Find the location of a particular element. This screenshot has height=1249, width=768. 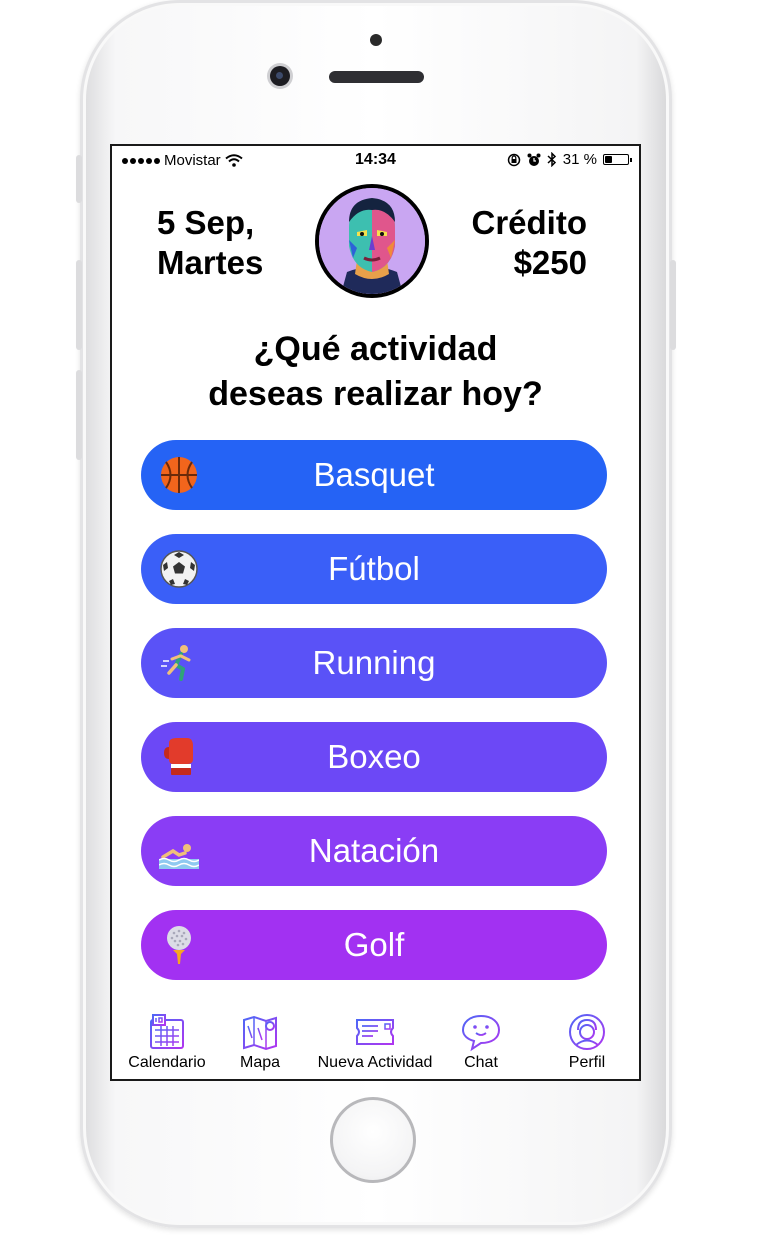

status-bar: Movistar 14:34 31 % is located at coordinates (375, 160).